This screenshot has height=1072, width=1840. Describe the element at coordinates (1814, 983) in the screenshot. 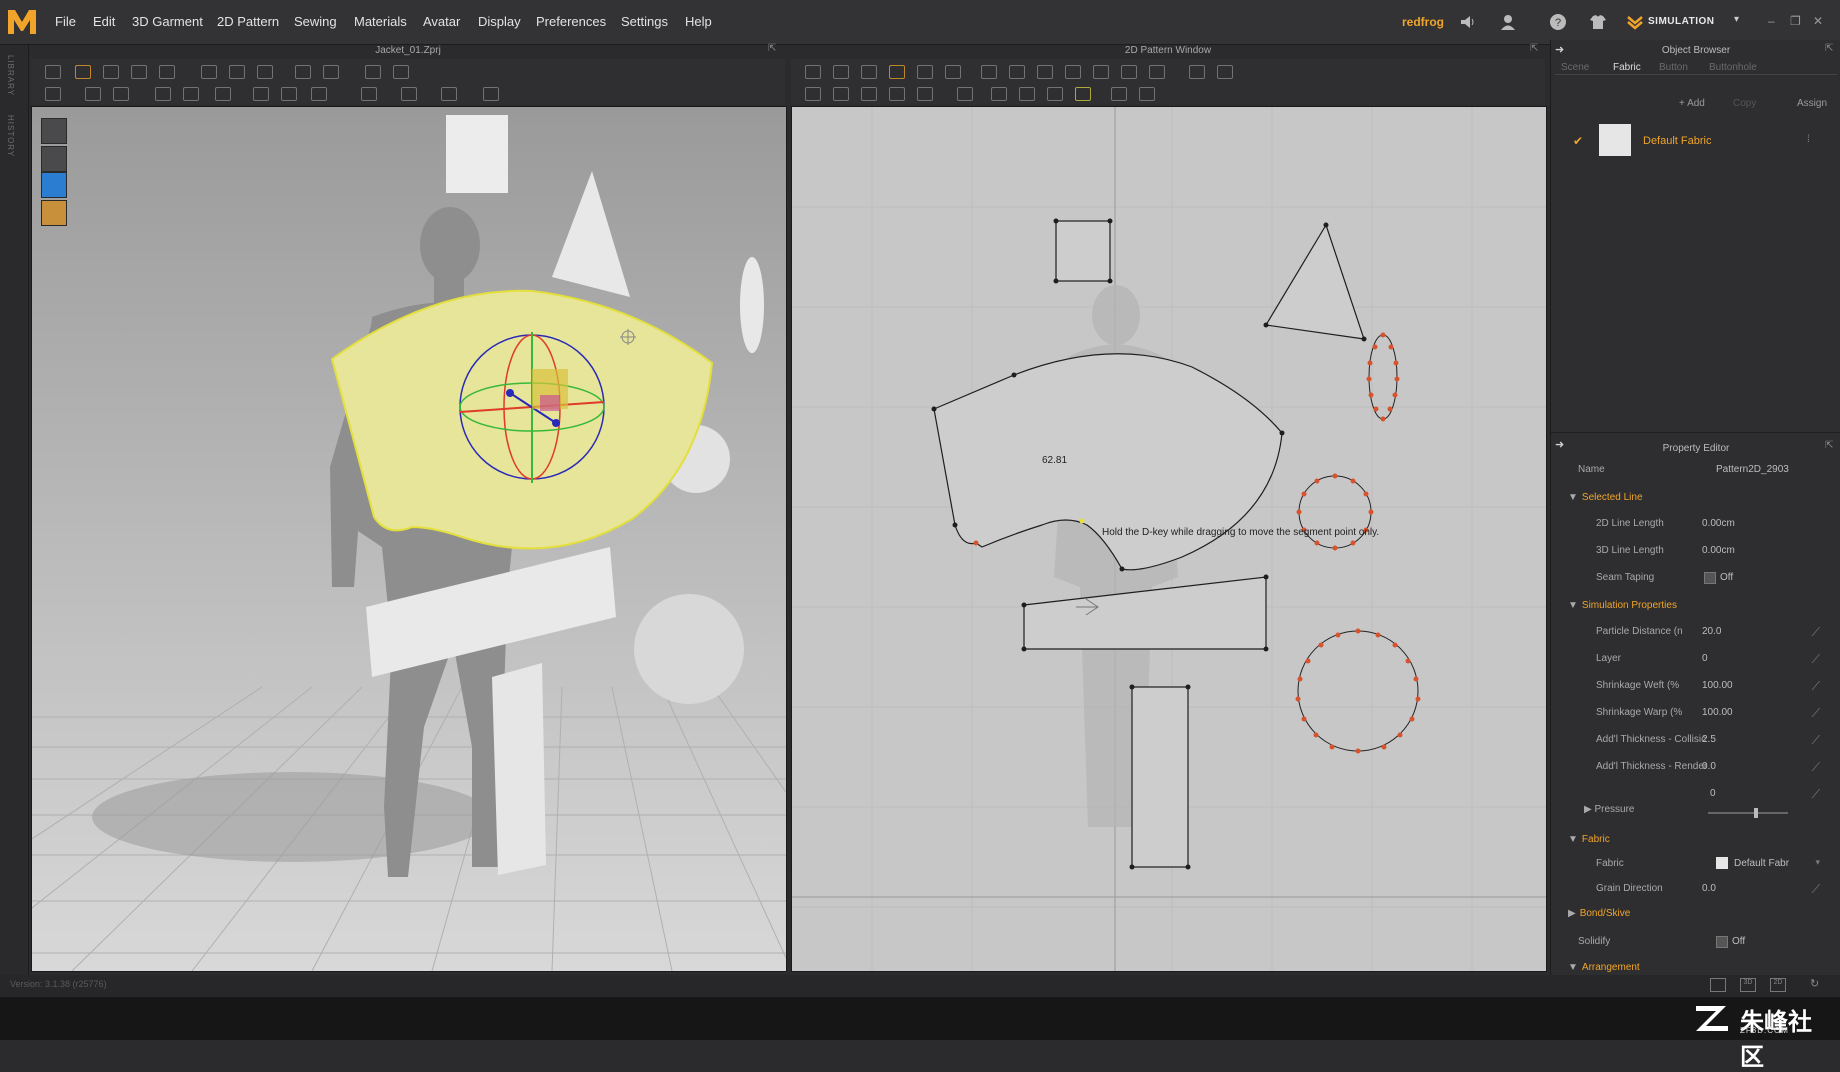

I see `refresh-icon: ↻` at that location.